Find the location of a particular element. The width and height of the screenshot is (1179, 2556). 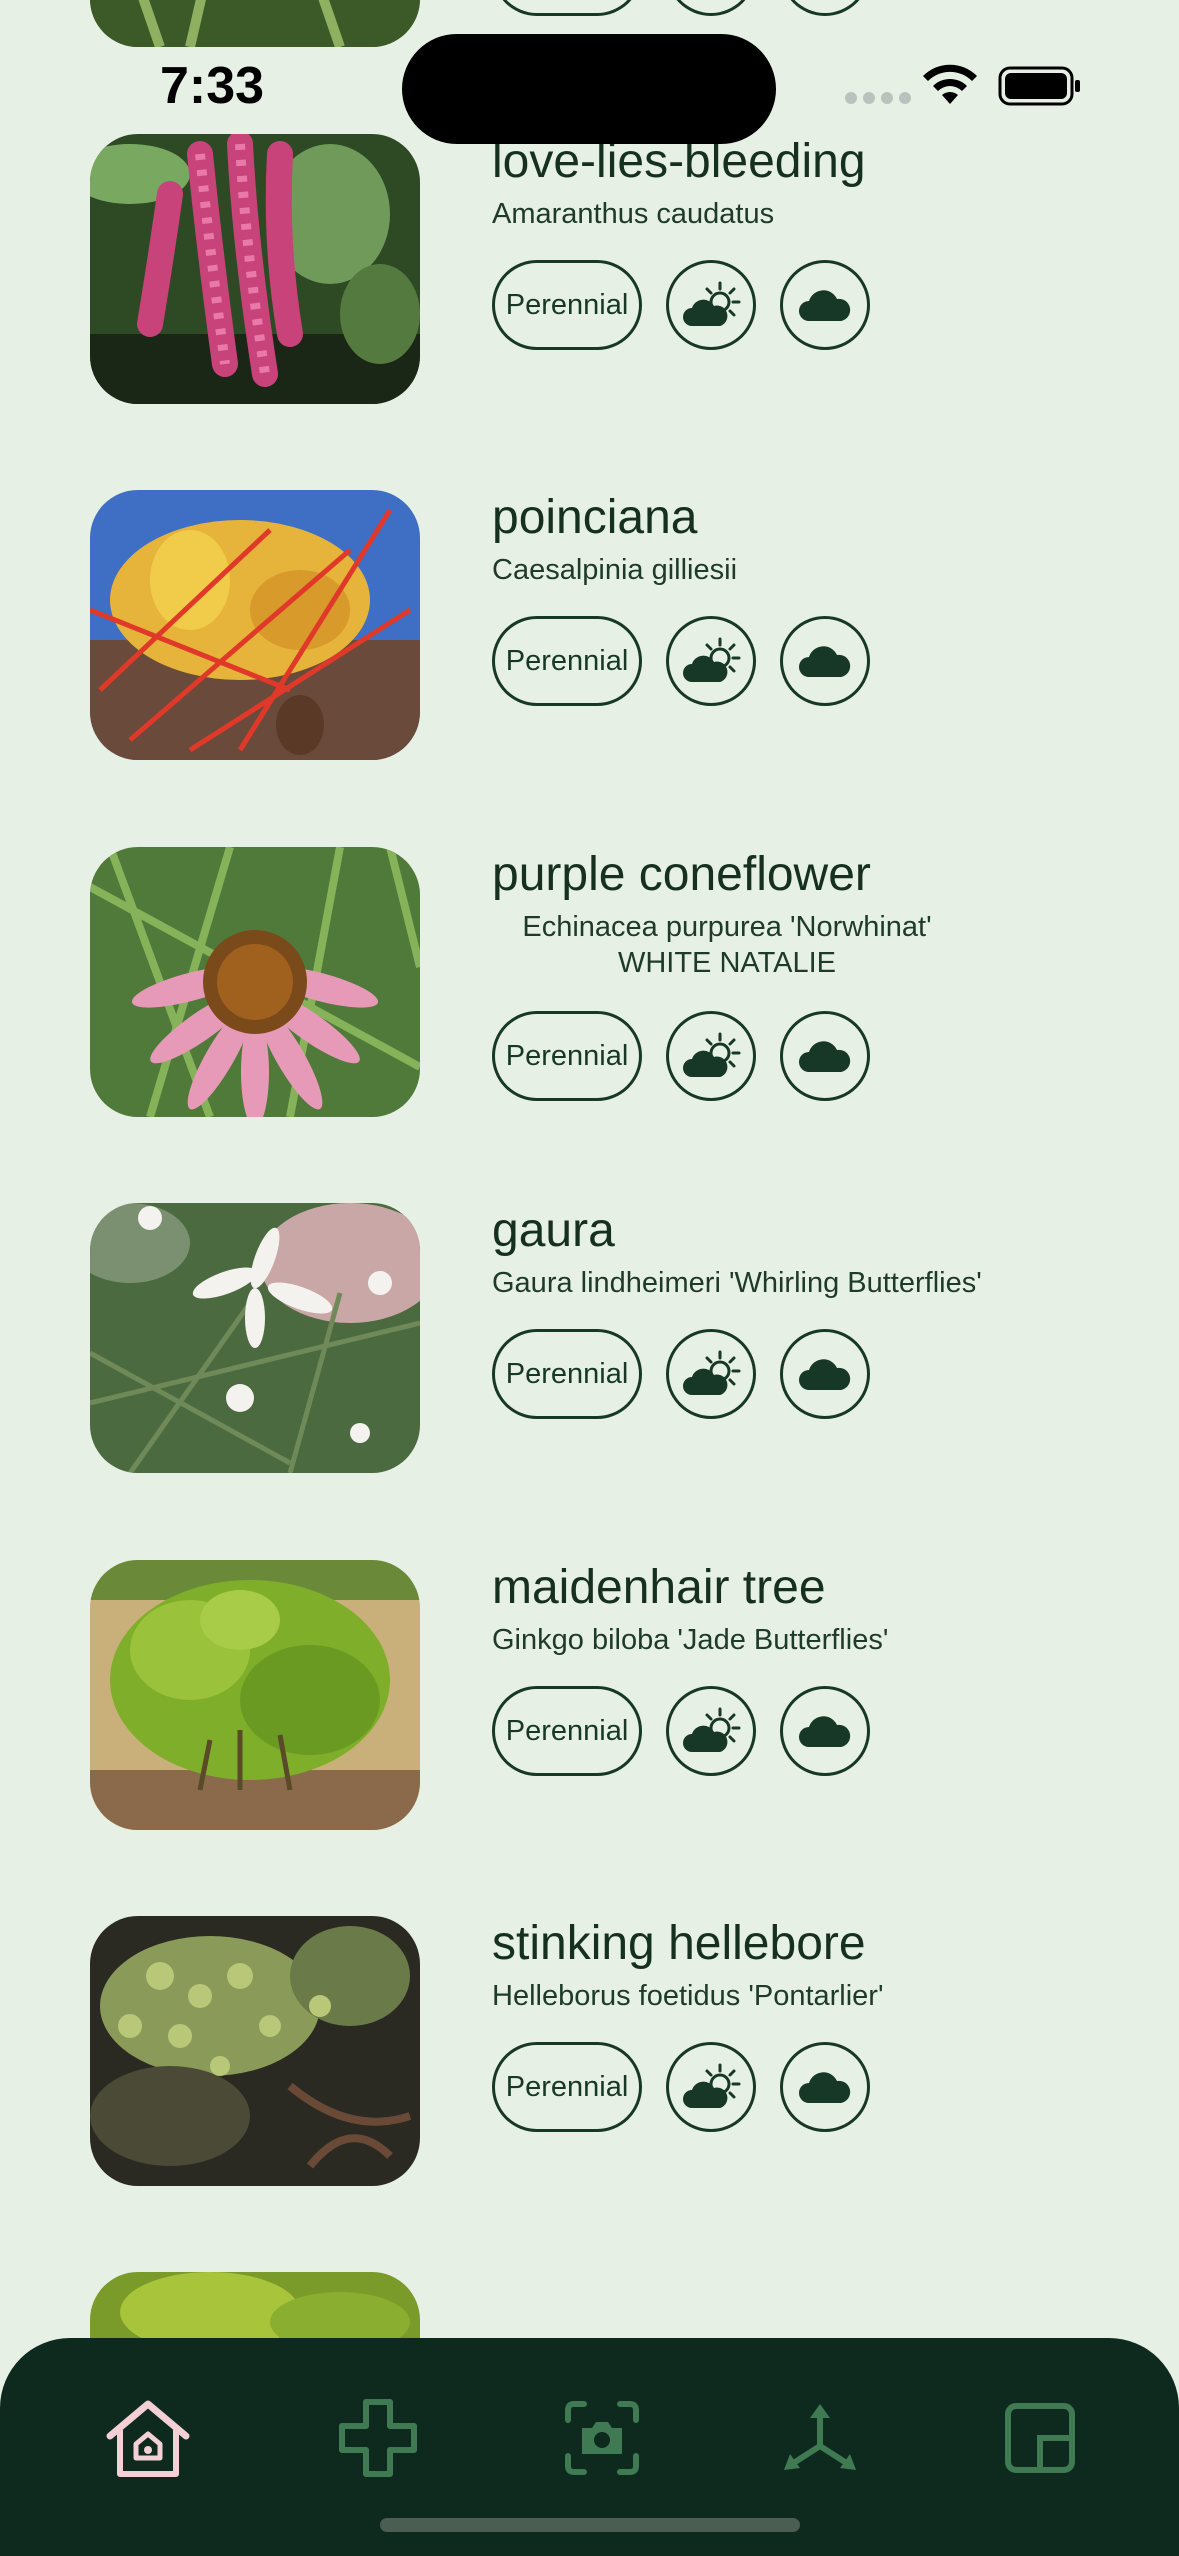

plant-scientific-name-line2: WHITE NATALIE is located at coordinates (727, 963).